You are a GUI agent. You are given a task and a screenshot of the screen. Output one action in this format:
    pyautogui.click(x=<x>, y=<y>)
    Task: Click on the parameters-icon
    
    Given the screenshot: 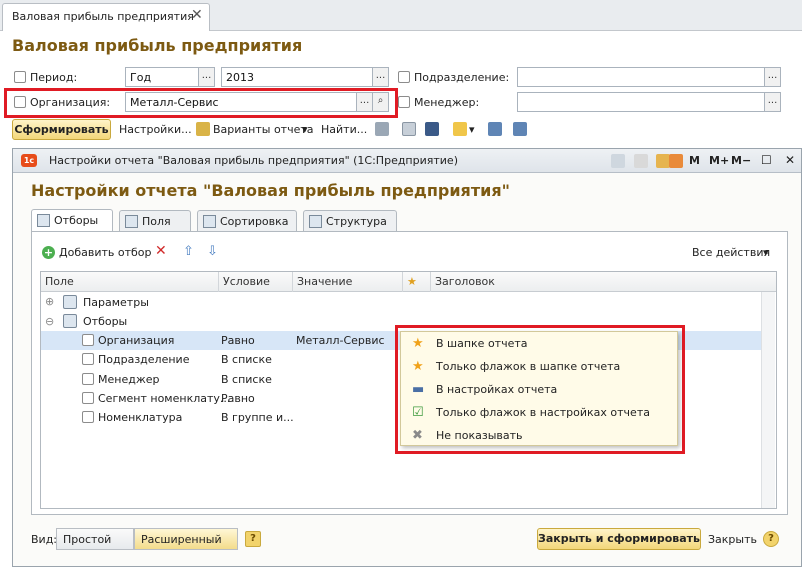 What is the action you would take?
    pyautogui.click(x=70, y=302)
    